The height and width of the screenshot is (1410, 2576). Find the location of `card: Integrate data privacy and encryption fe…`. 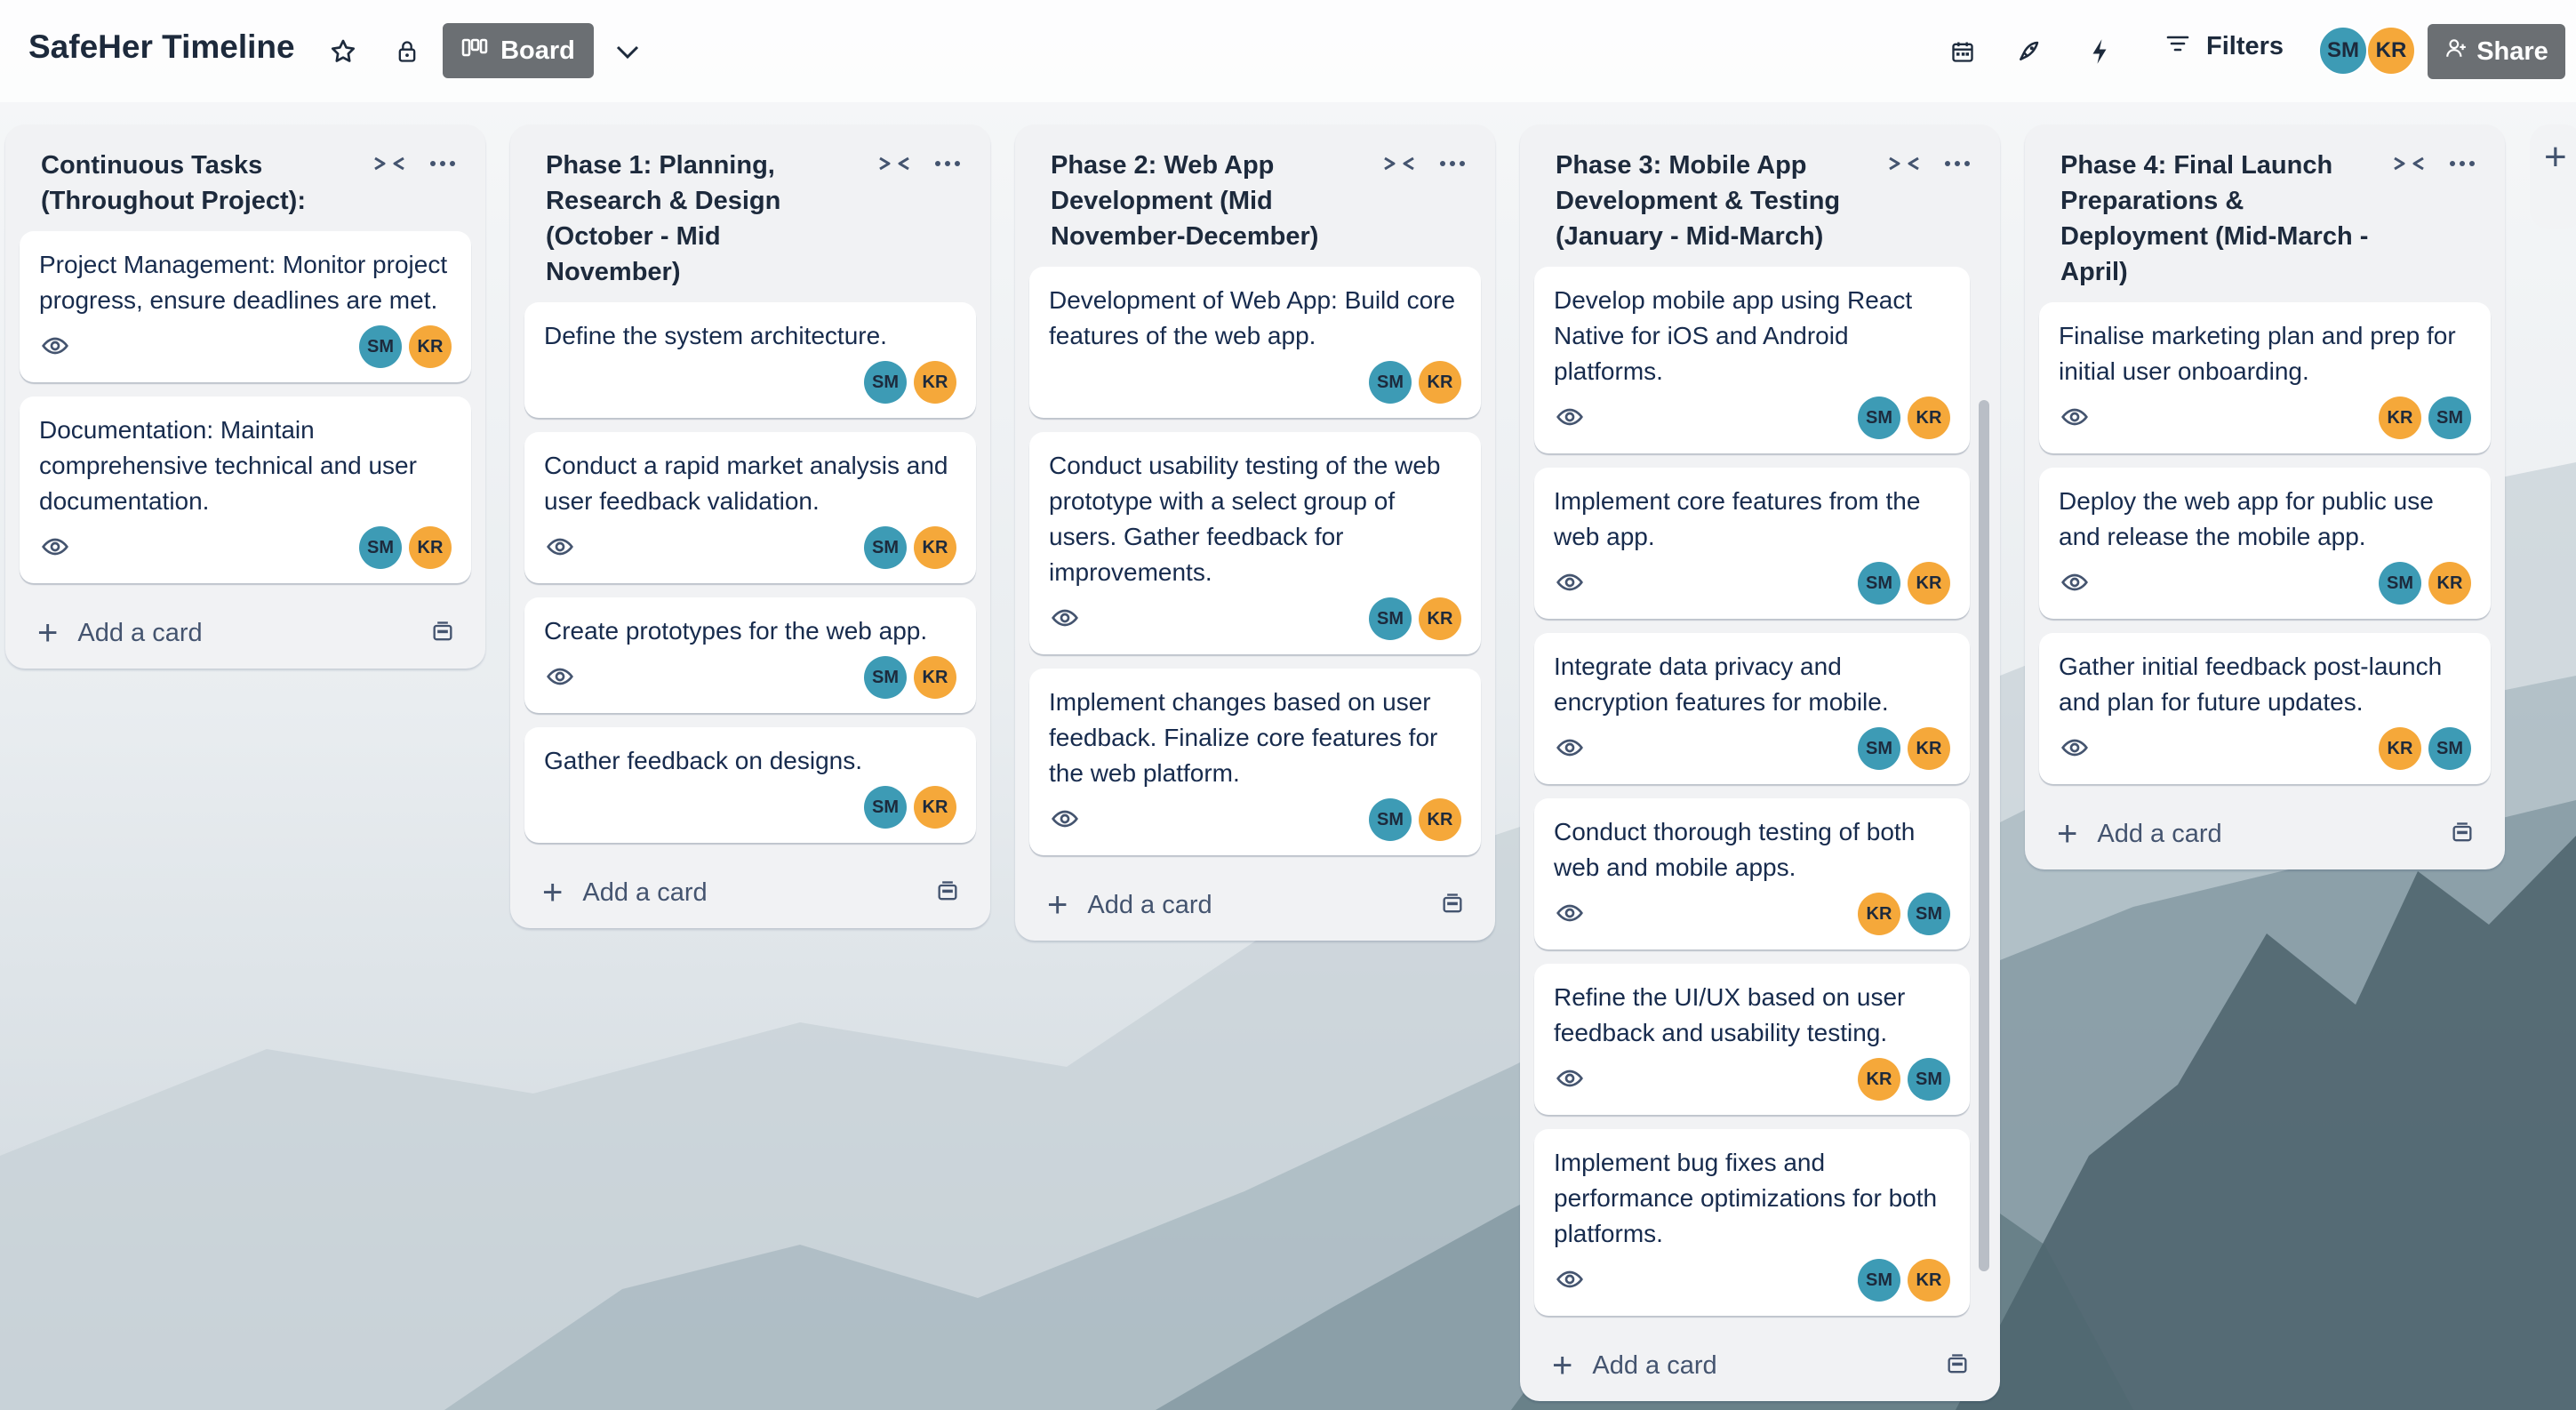

card: Integrate data privacy and encryption fe… is located at coordinates (1752, 708).